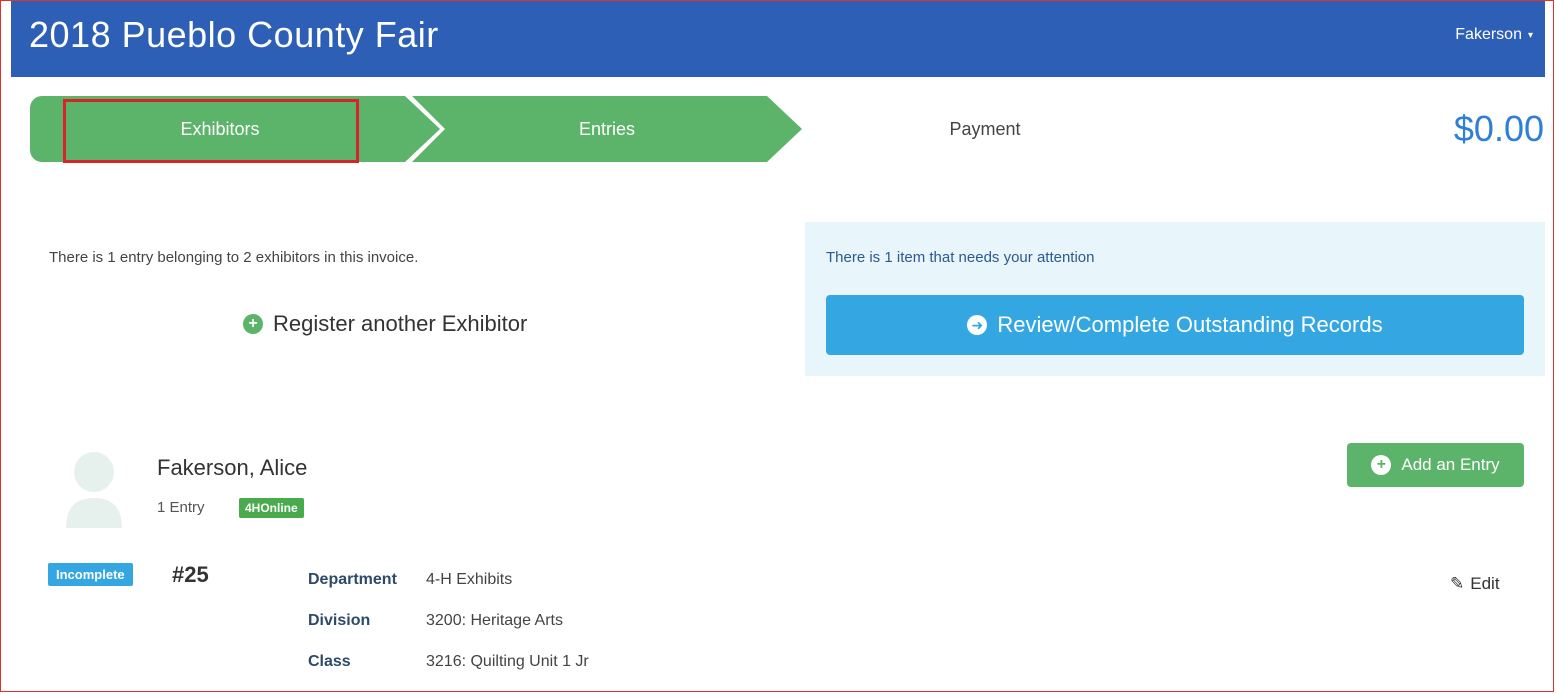 The image size is (1556, 694). I want to click on step-label: Entries, so click(607, 128).